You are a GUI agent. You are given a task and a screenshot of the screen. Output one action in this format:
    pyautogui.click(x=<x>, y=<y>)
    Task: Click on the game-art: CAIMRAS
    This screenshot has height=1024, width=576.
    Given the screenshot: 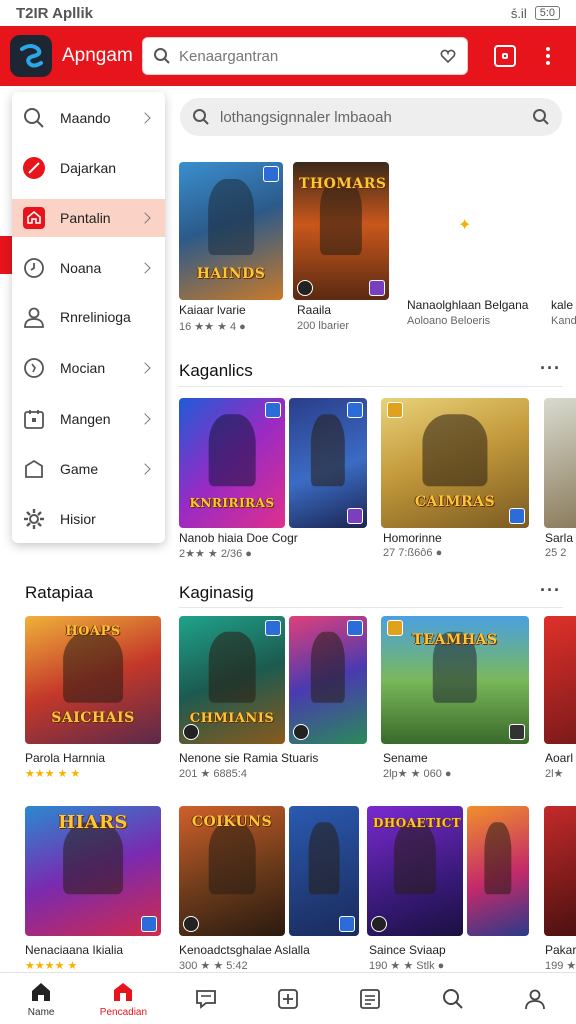 What is the action you would take?
    pyautogui.click(x=455, y=463)
    